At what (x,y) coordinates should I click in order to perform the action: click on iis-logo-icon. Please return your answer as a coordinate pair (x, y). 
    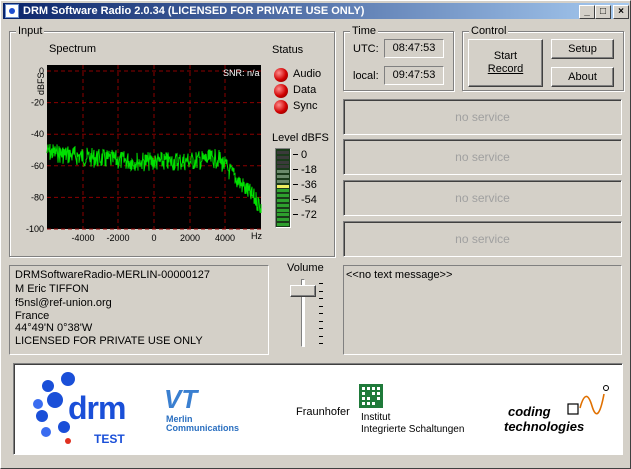
    Looking at the image, I should click on (371, 396).